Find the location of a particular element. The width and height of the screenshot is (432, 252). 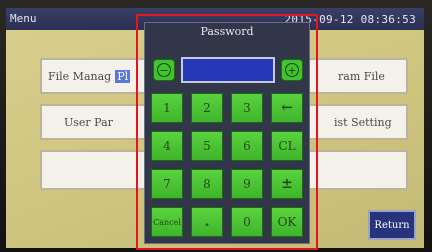

menu-label: Menu is located at coordinates (23, 18).